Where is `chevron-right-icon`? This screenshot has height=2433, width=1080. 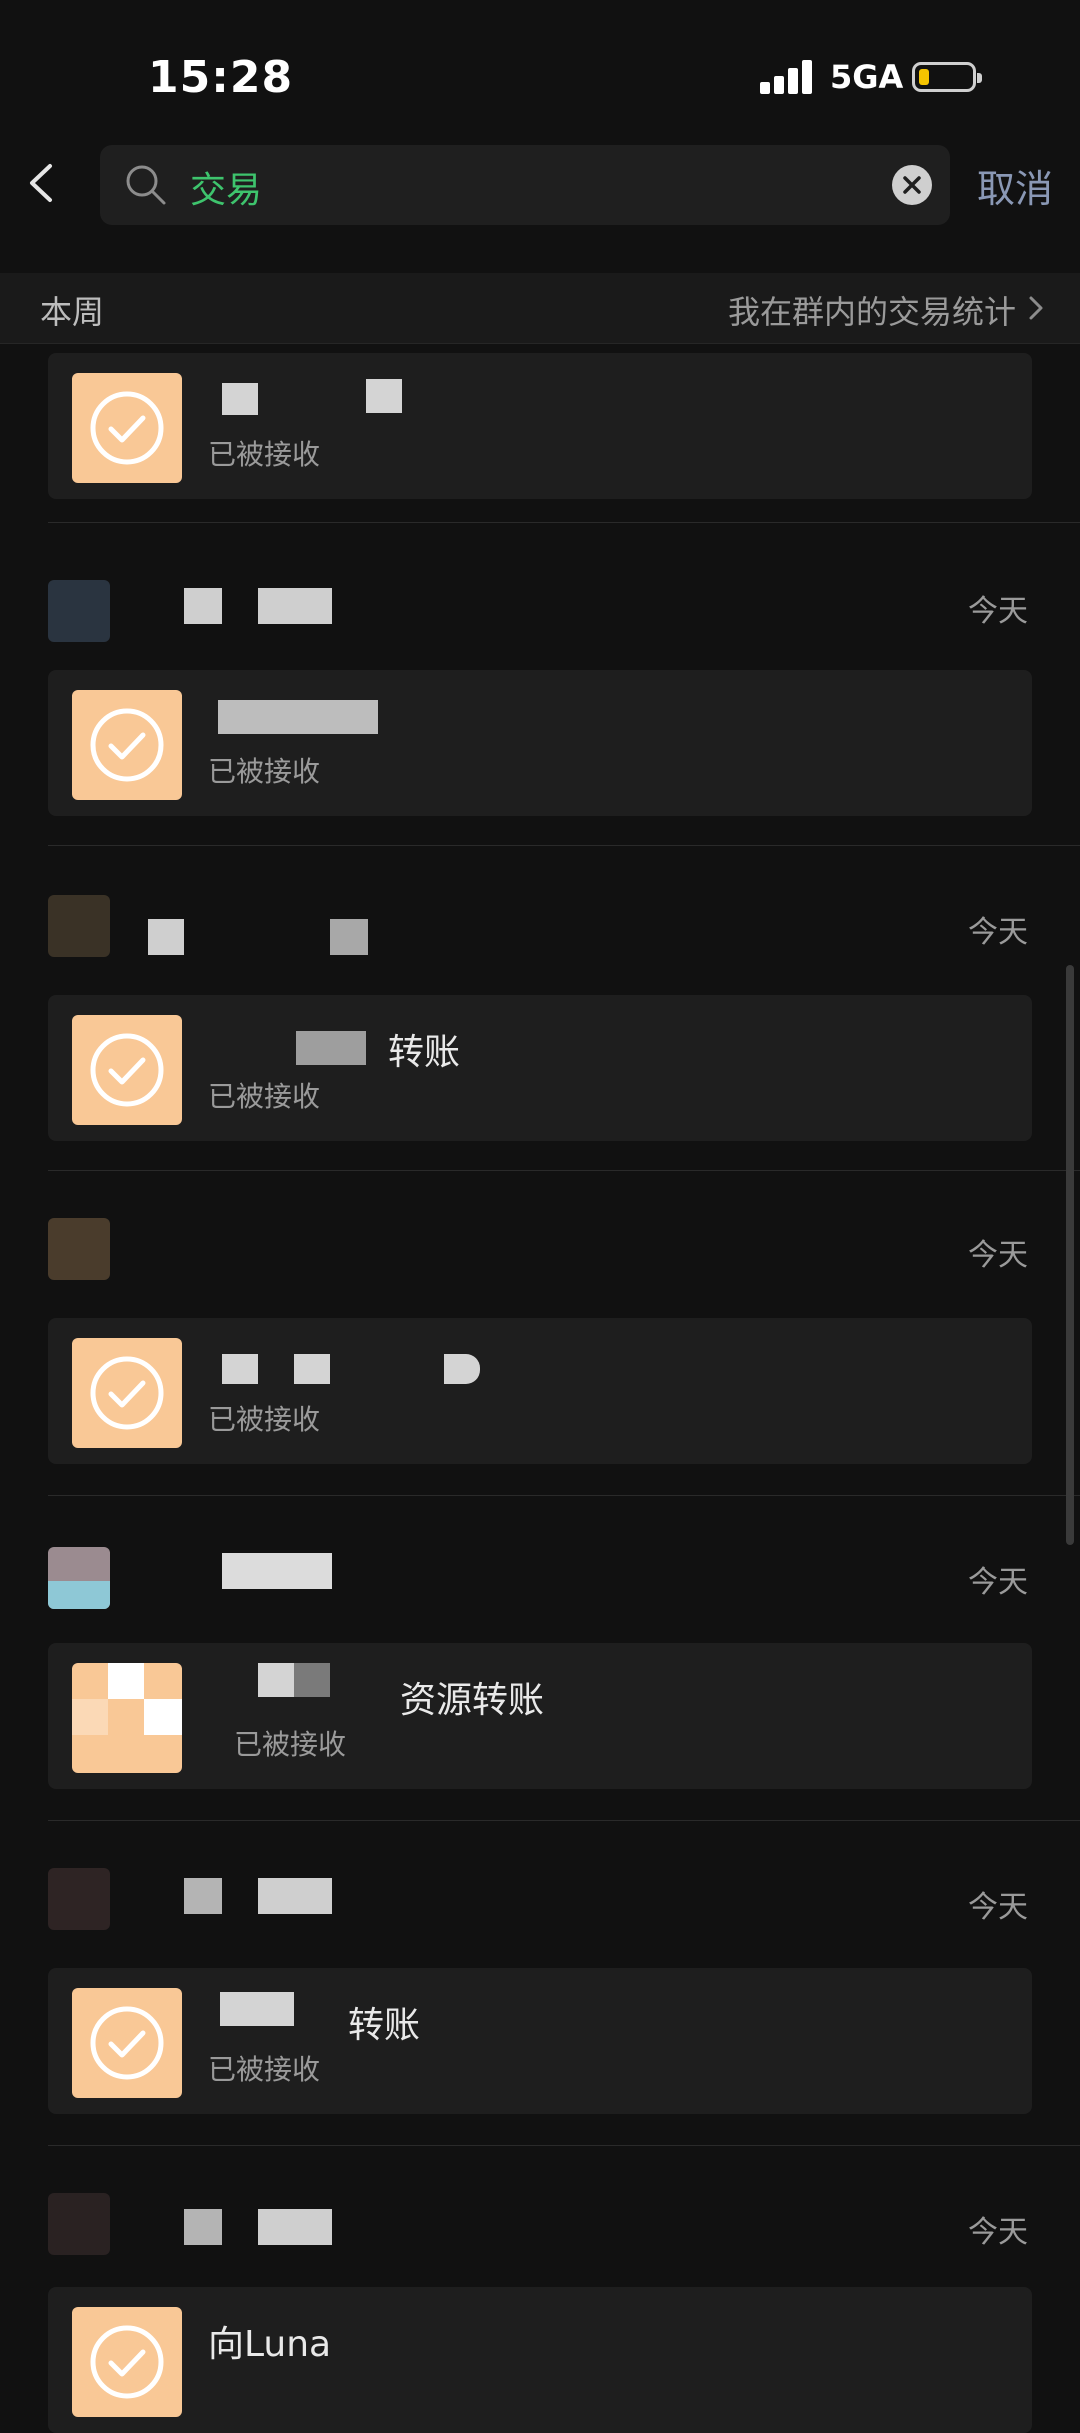
chevron-right-icon is located at coordinates (1036, 308).